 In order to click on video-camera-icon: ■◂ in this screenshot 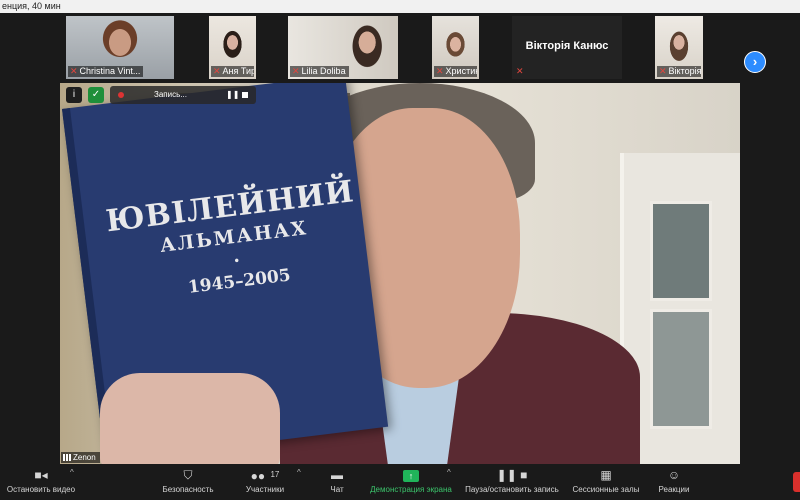, I will do `click(41, 475)`.